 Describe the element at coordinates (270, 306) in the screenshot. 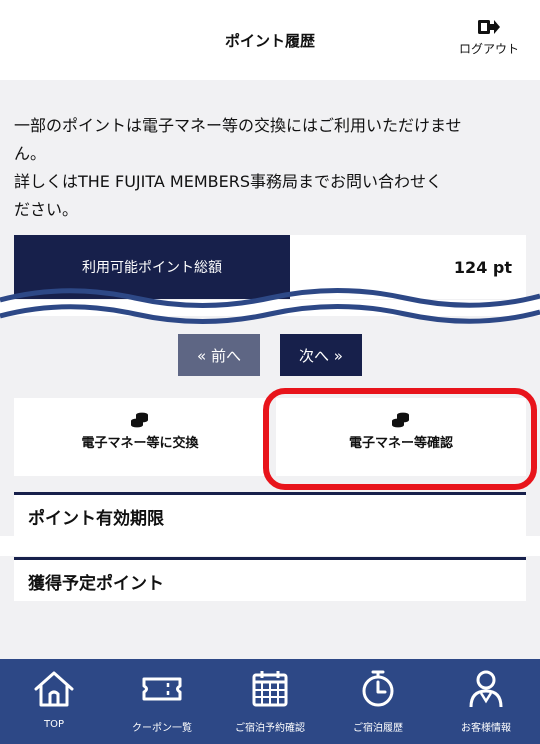

I see `cut-wave-divider` at that location.